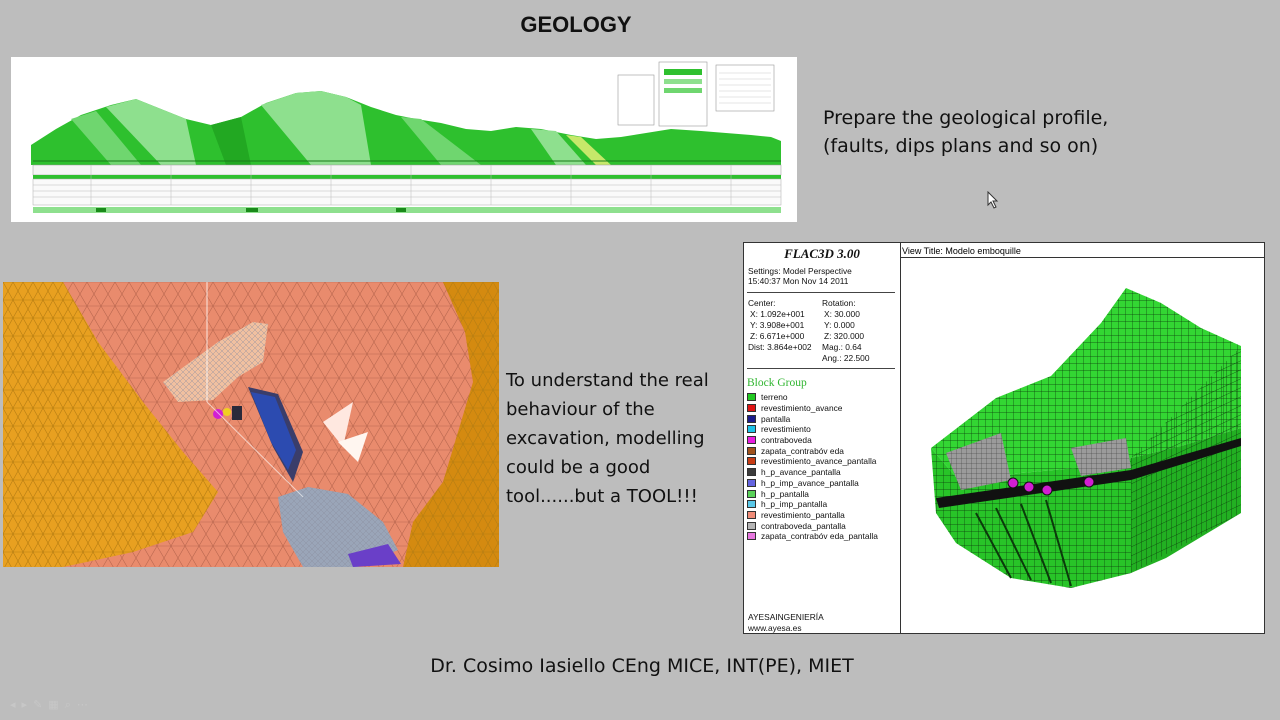 This screenshot has height=720, width=1280. I want to click on company-website: www.ayesa.es, so click(775, 628).